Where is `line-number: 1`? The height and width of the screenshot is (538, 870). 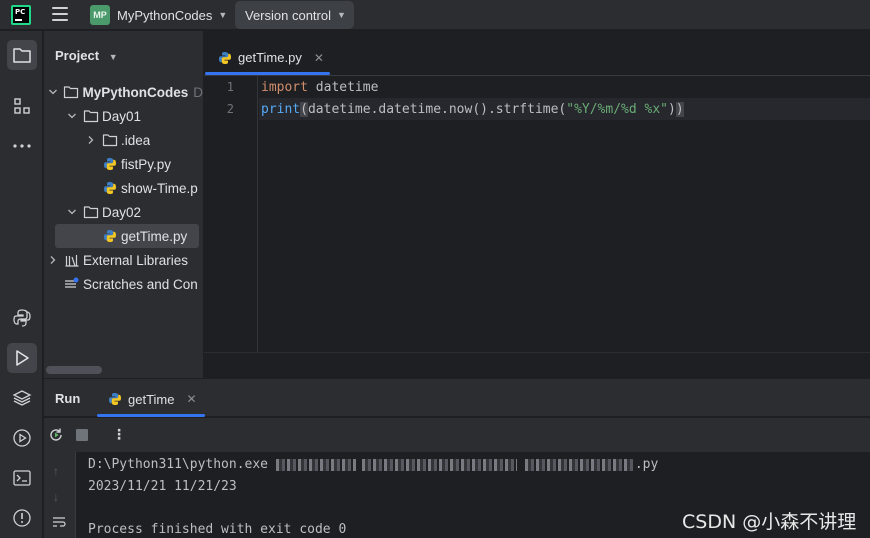
line-number: 1 is located at coordinates (230, 87).